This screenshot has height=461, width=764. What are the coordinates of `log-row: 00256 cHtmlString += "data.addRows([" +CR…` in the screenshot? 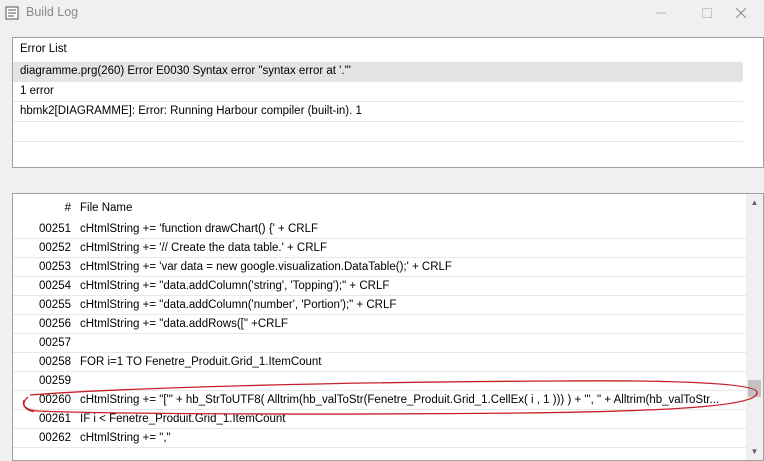 It's located at (380, 324).